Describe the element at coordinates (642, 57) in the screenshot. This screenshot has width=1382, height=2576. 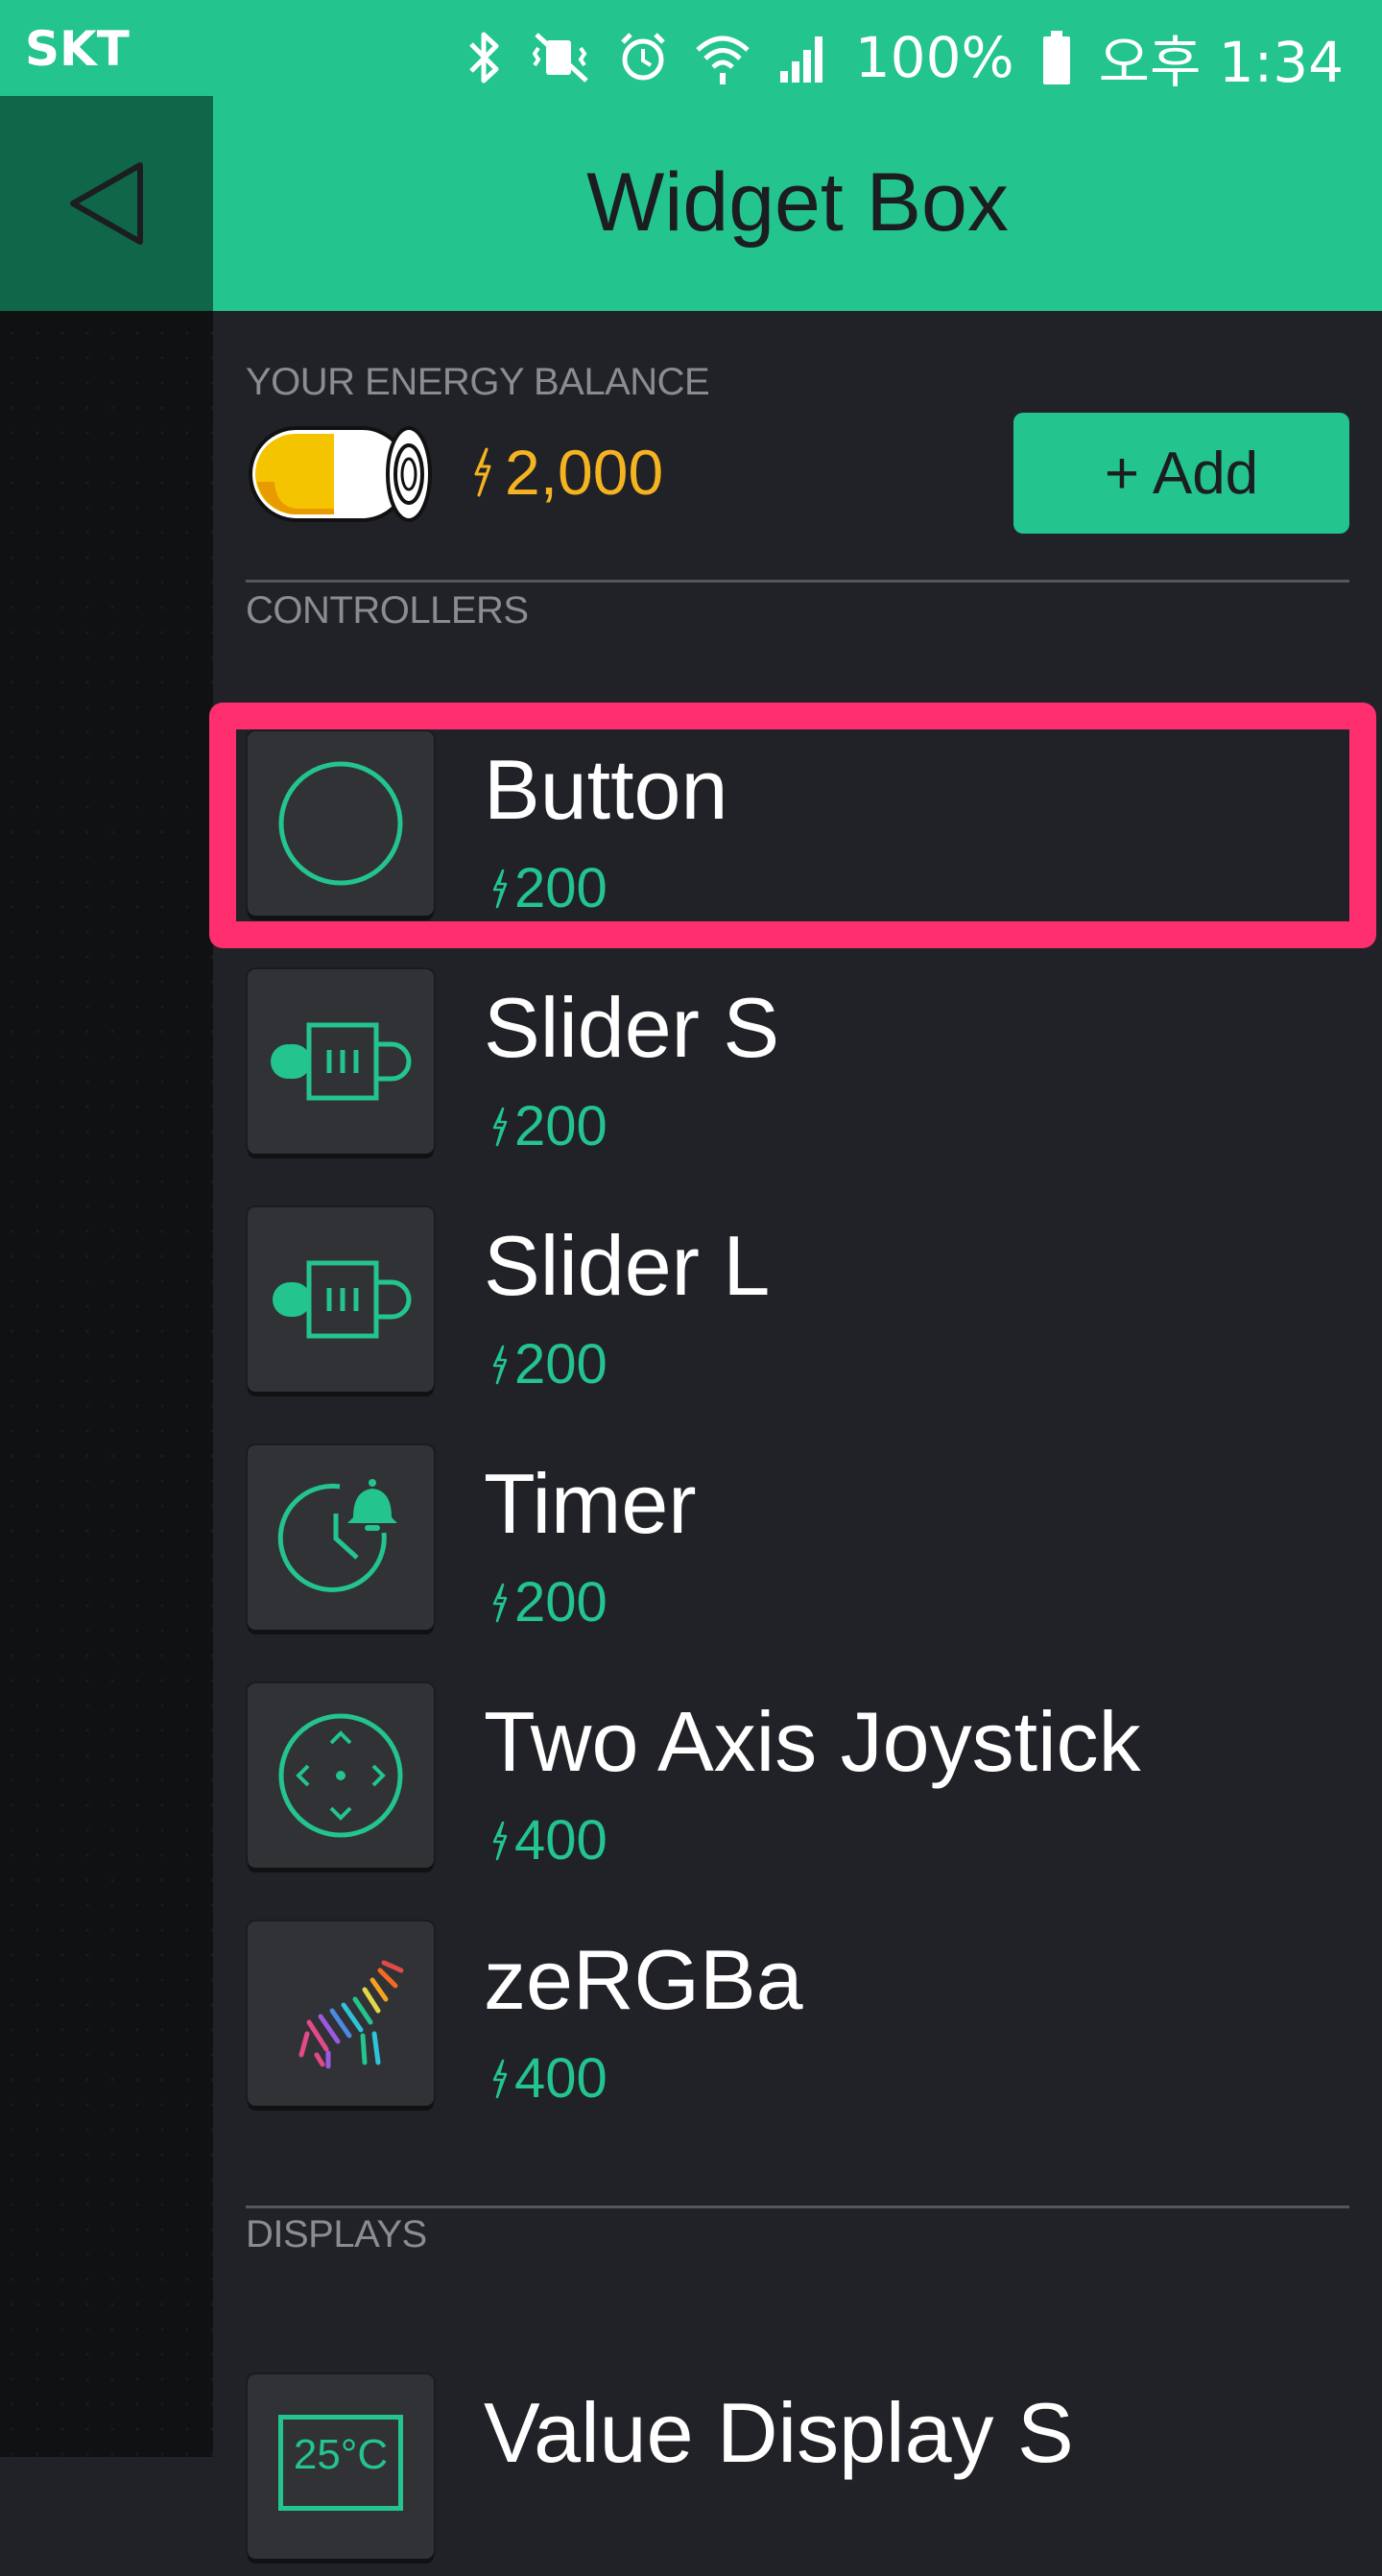
I see `alarm-icon` at that location.